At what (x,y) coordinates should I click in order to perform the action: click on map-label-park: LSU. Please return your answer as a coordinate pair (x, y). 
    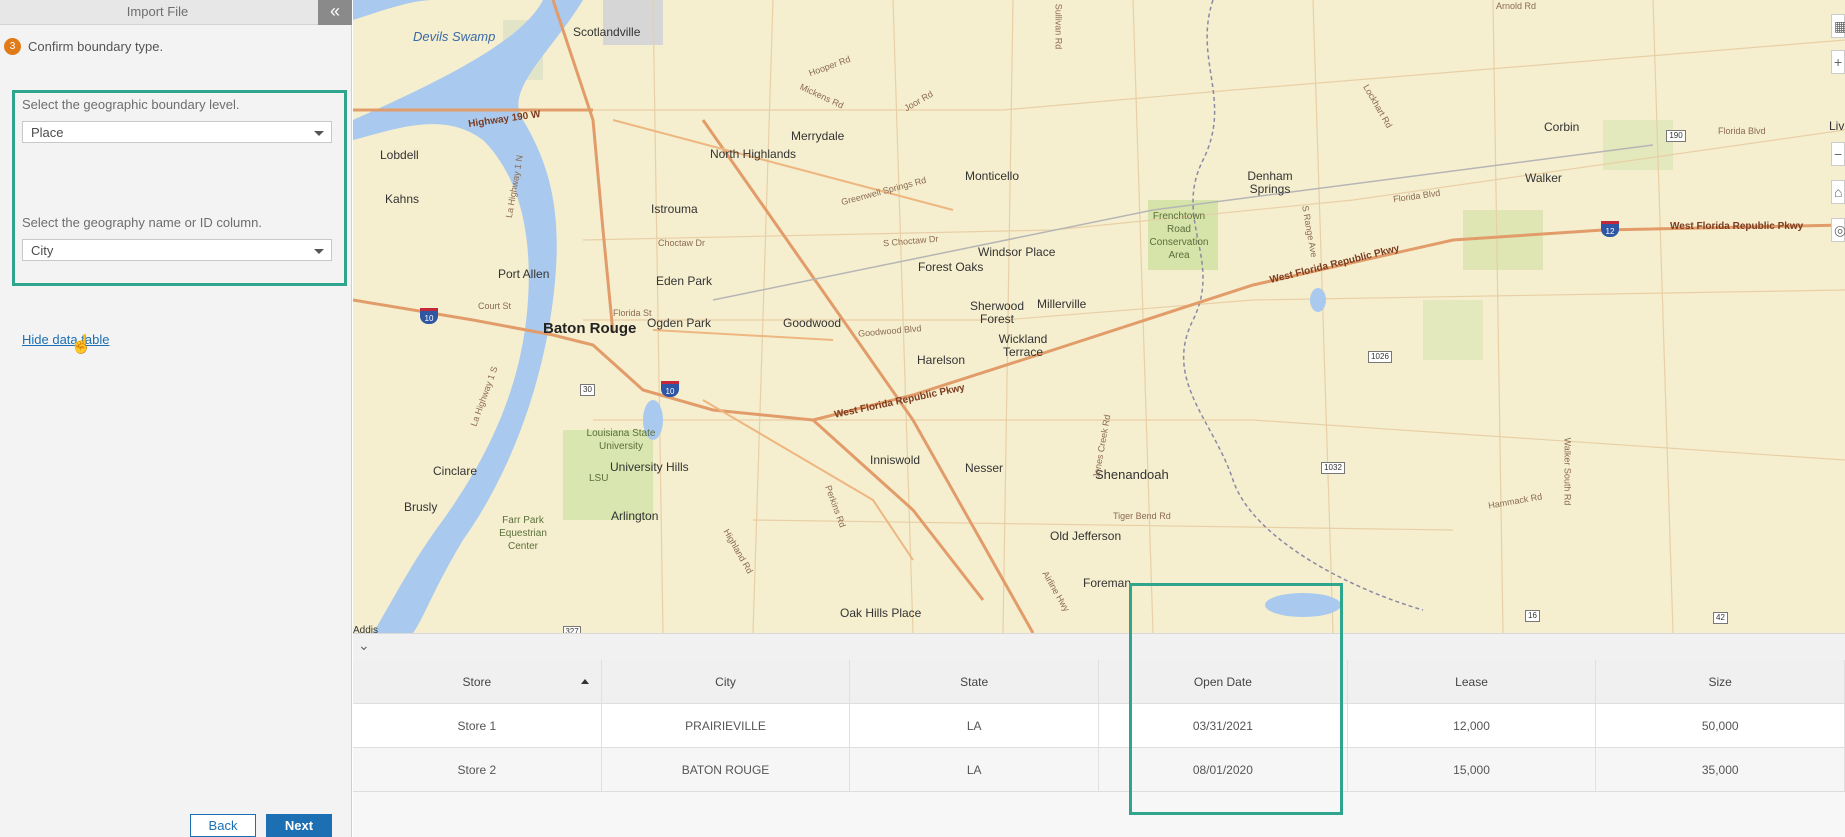
    Looking at the image, I should click on (599, 478).